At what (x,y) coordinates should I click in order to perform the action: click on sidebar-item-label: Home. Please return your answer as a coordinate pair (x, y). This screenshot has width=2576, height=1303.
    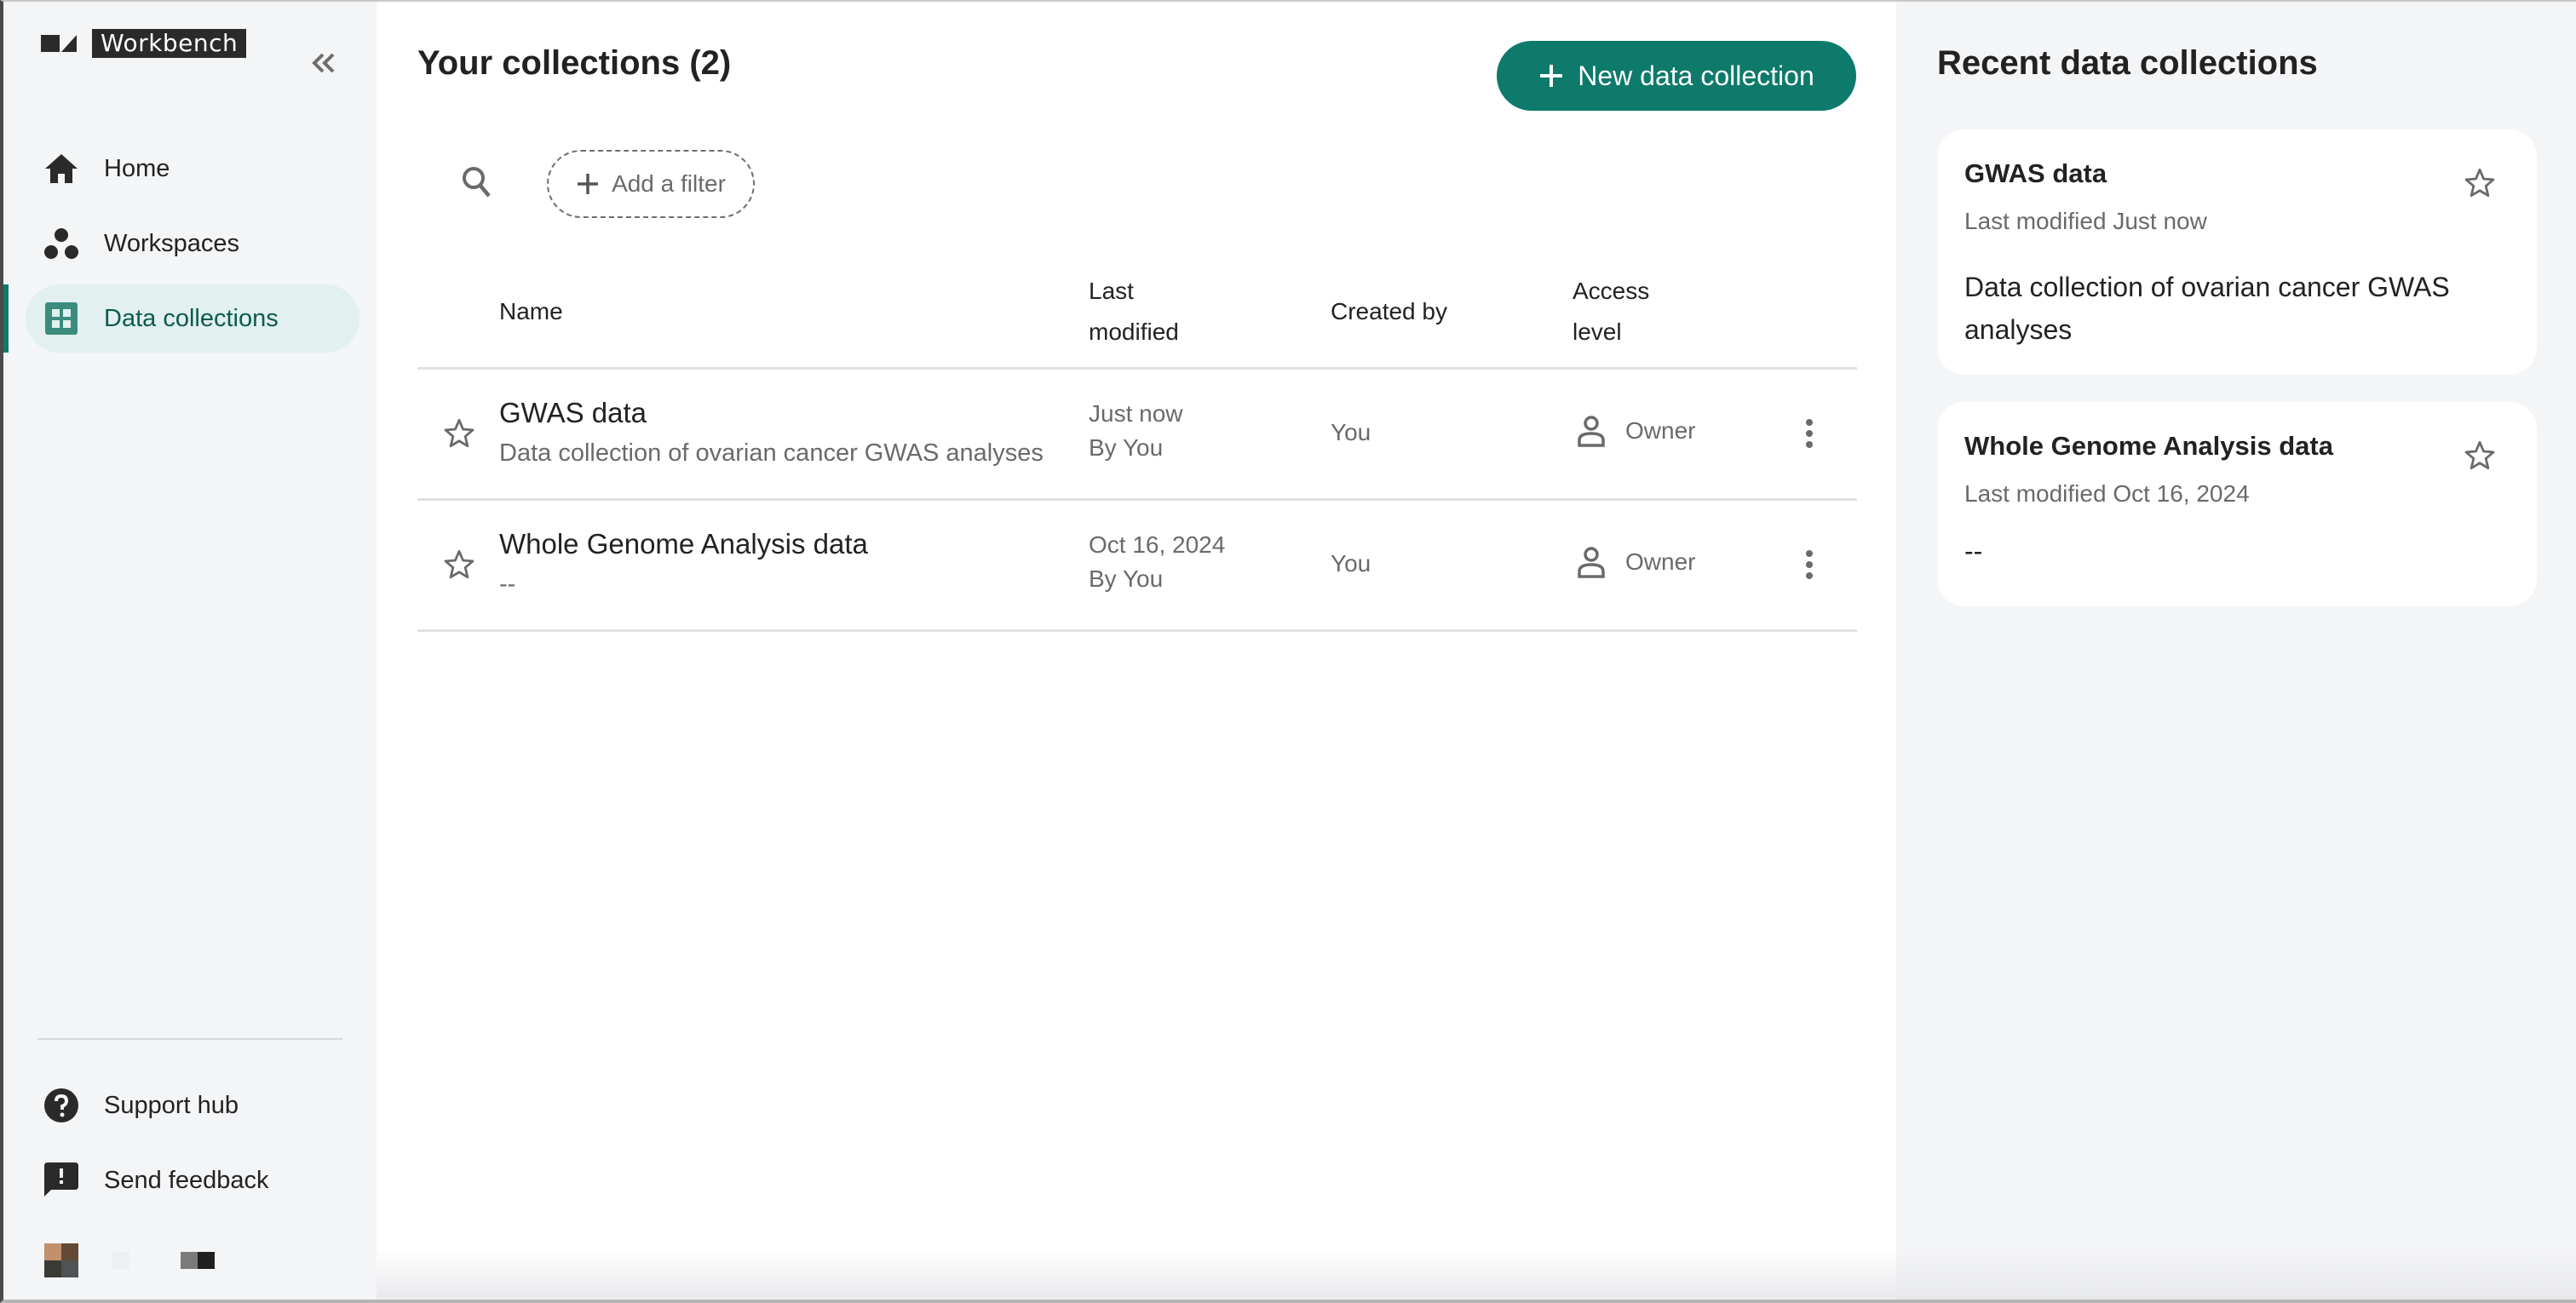
    Looking at the image, I should click on (137, 168).